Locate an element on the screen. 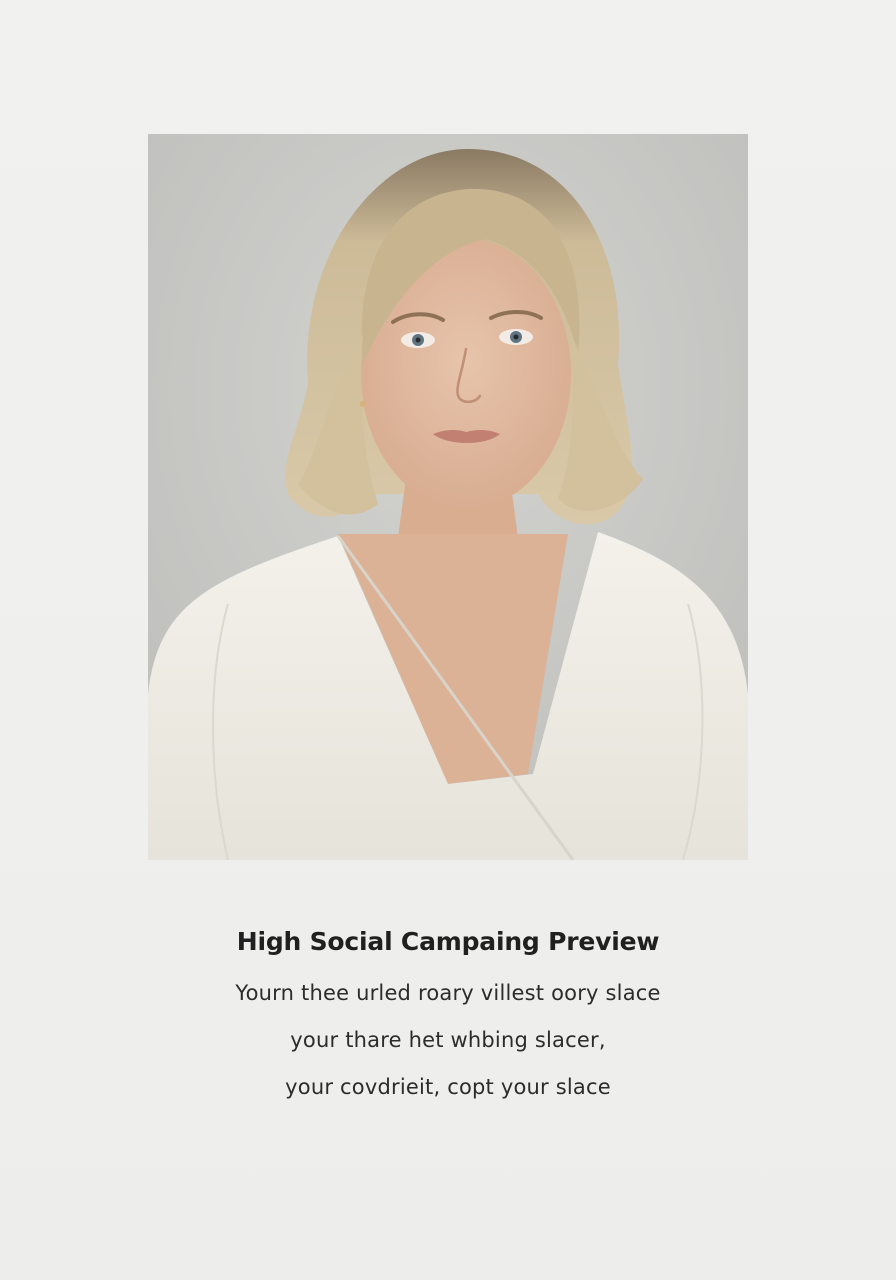  caption-line-3: your covdrieit, copt your slace is located at coordinates (448, 1087).